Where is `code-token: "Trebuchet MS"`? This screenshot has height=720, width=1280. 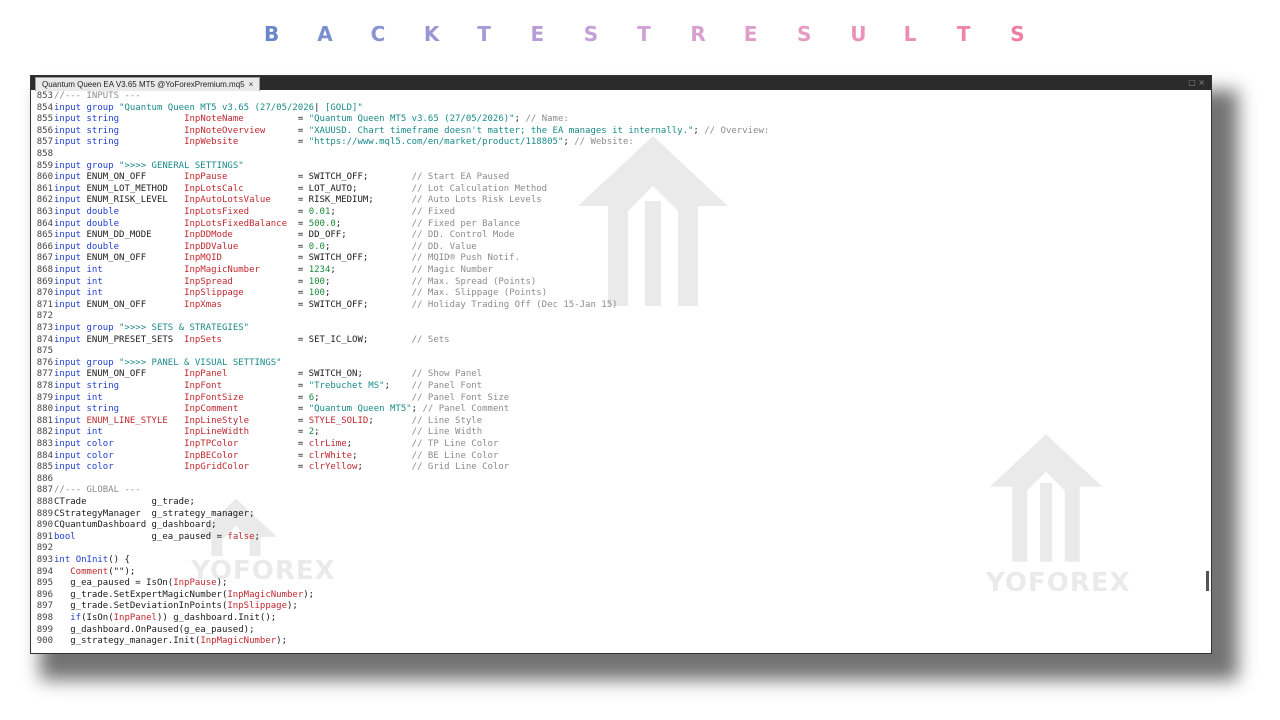 code-token: "Trebuchet MS" is located at coordinates (346, 386).